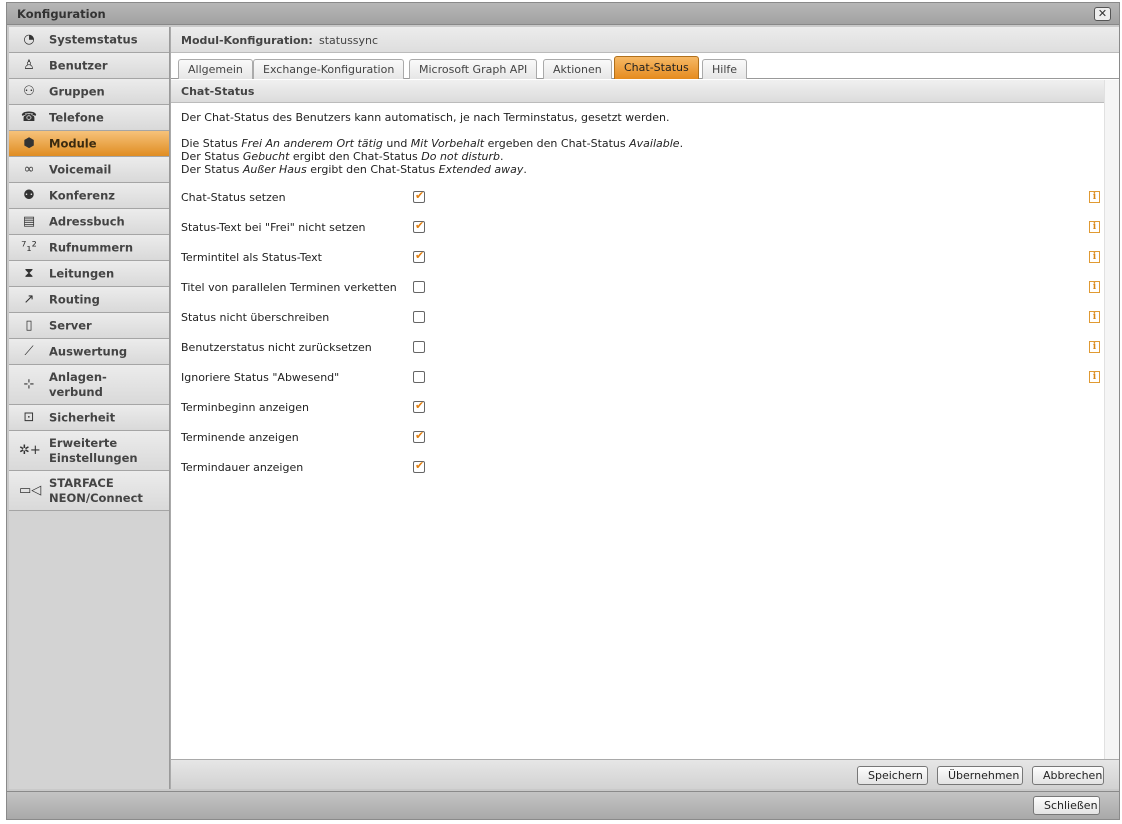 The width and height of the screenshot is (1122, 824). I want to click on gear-plus-icon: ✲+, so click(30, 450).